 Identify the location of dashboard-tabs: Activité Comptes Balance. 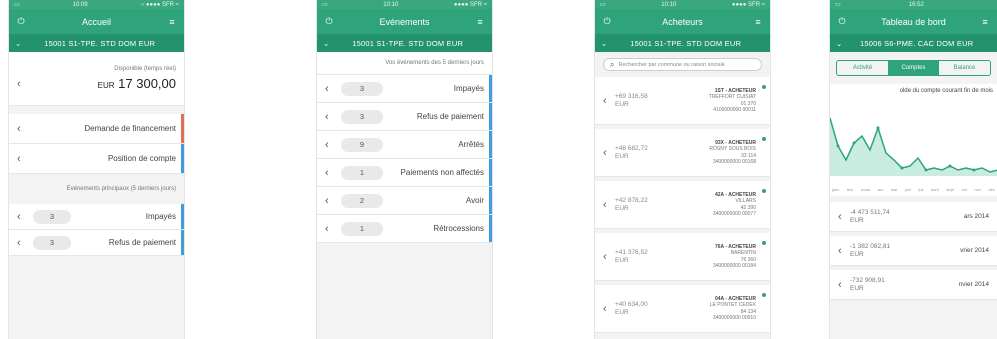
(913, 68).